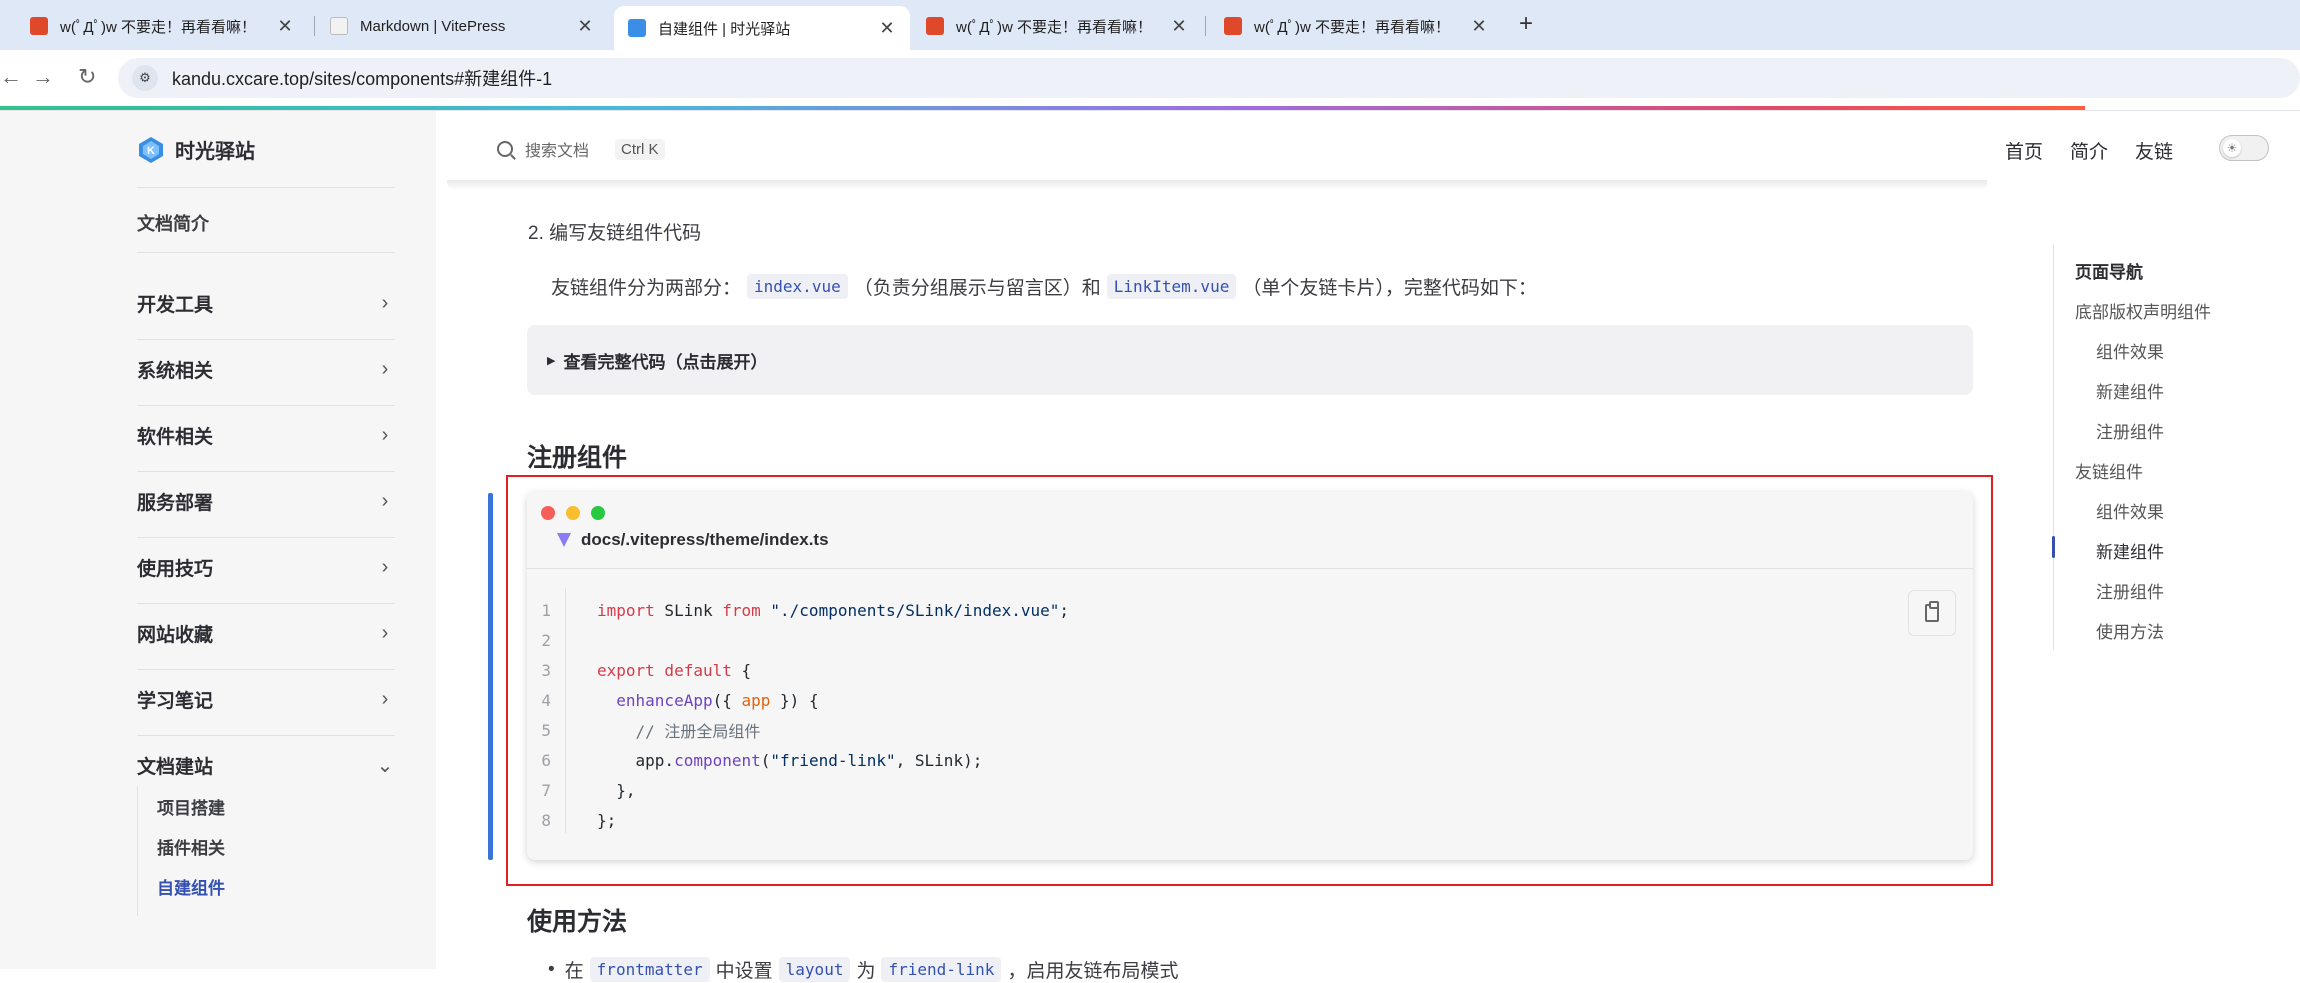 The height and width of the screenshot is (983, 2300). Describe the element at coordinates (607, 820) in the screenshot. I see `code-token: };` at that location.